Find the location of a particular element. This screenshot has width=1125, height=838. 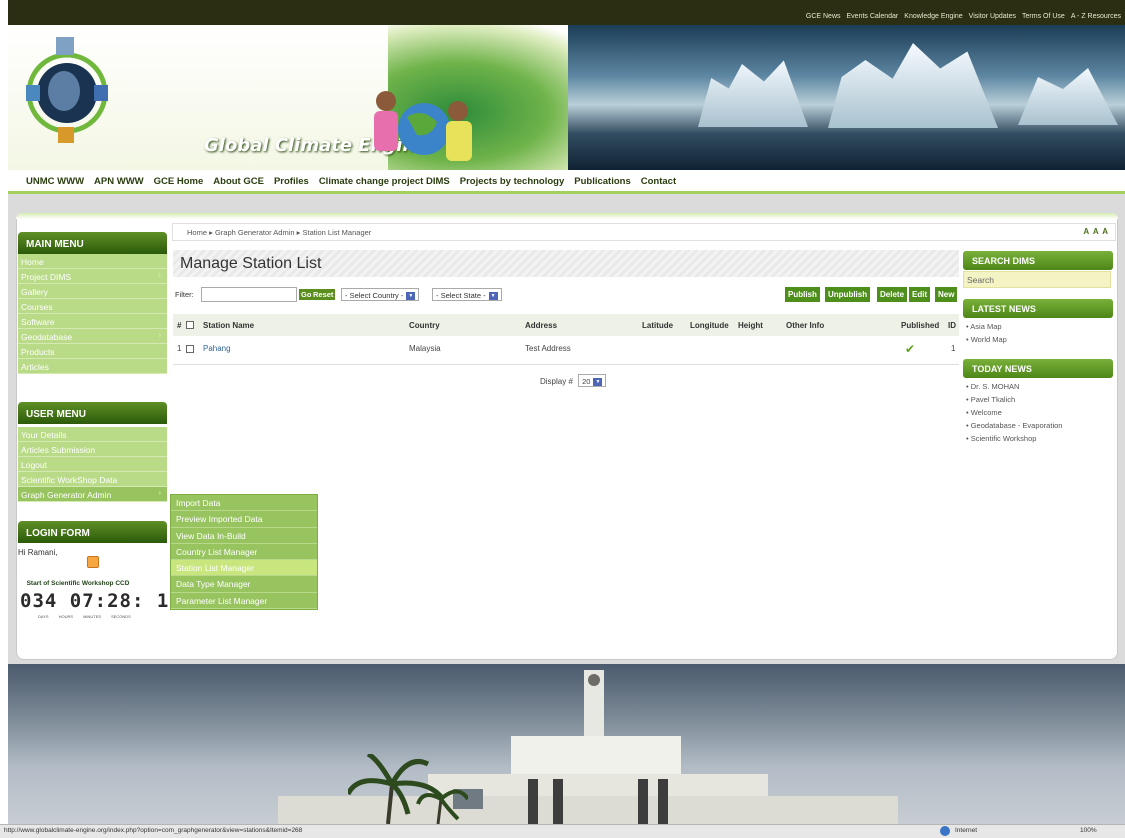

top-link-visitor: Visitor Updates is located at coordinates (992, 16).